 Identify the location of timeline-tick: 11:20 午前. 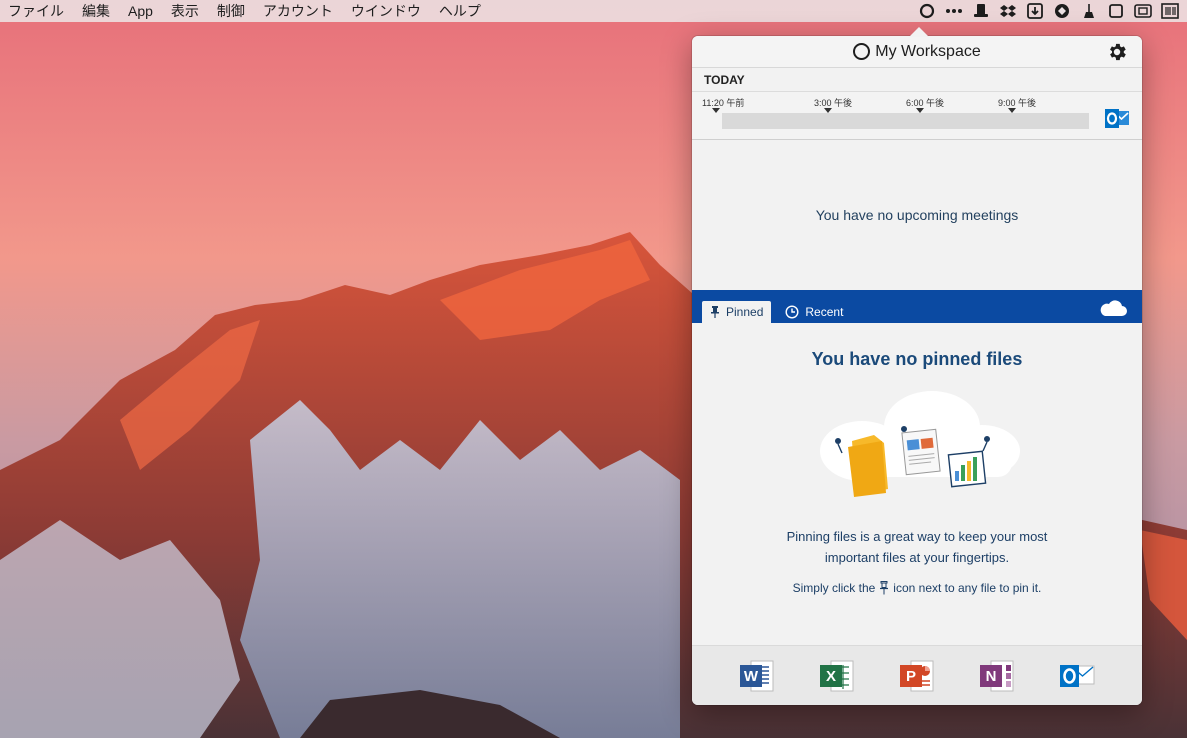
(723, 104).